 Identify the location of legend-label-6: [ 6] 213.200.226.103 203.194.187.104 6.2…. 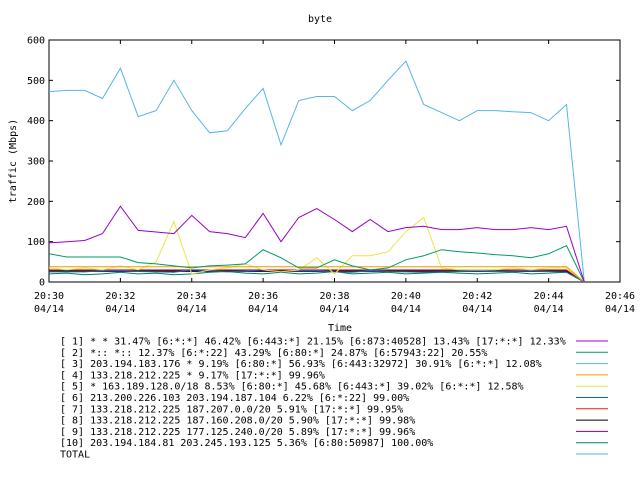
(234, 398).